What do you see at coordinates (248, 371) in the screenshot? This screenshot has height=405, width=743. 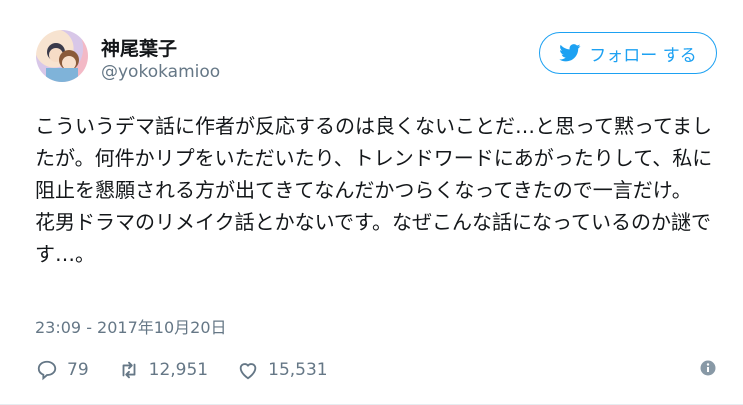 I see `heart-icon` at bounding box center [248, 371].